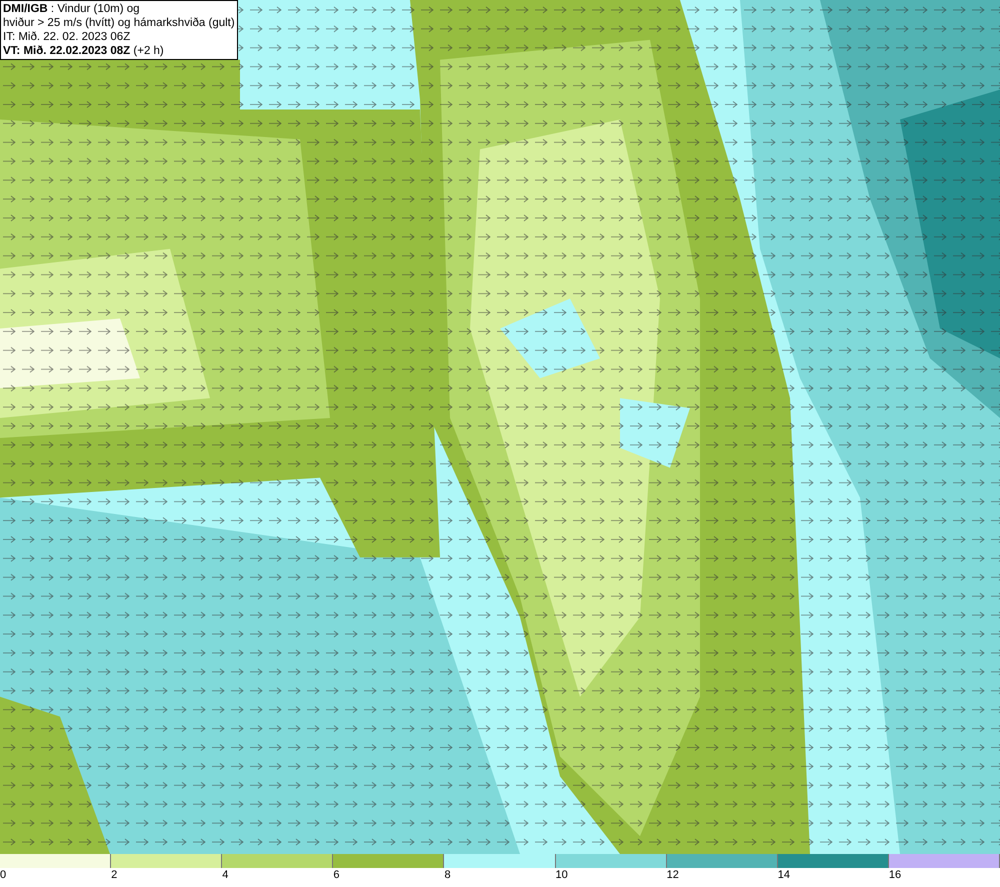 This screenshot has height=887, width=1000. I want to click on title-line: DMI/IGB : Vindur (10m) og, so click(72, 9).